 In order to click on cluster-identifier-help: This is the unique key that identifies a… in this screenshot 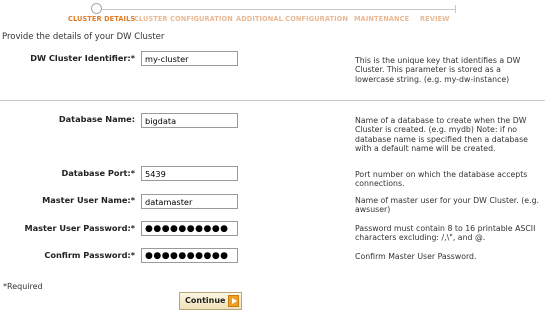, I will do `click(438, 70)`.